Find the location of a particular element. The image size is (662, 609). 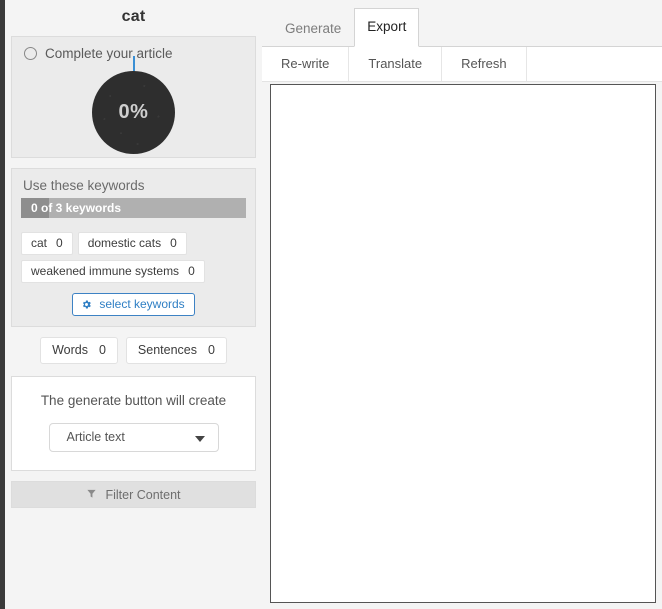

page-title: cat is located at coordinates (133, 16).